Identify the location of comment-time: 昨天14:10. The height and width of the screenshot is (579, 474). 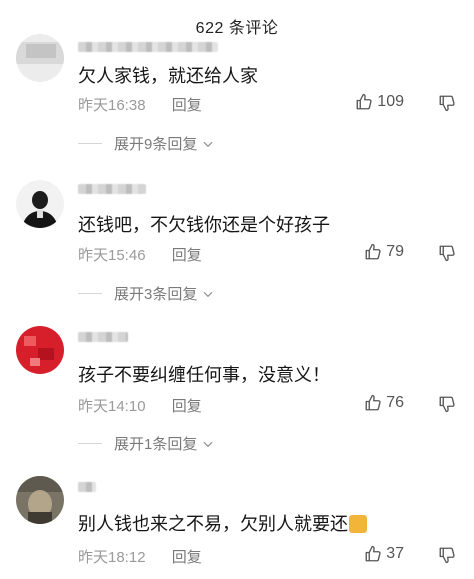
(112, 406).